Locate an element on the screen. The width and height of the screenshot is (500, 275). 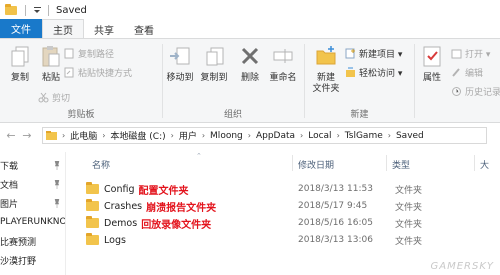
copy-to-button: 复制到 is located at coordinates (214, 64).